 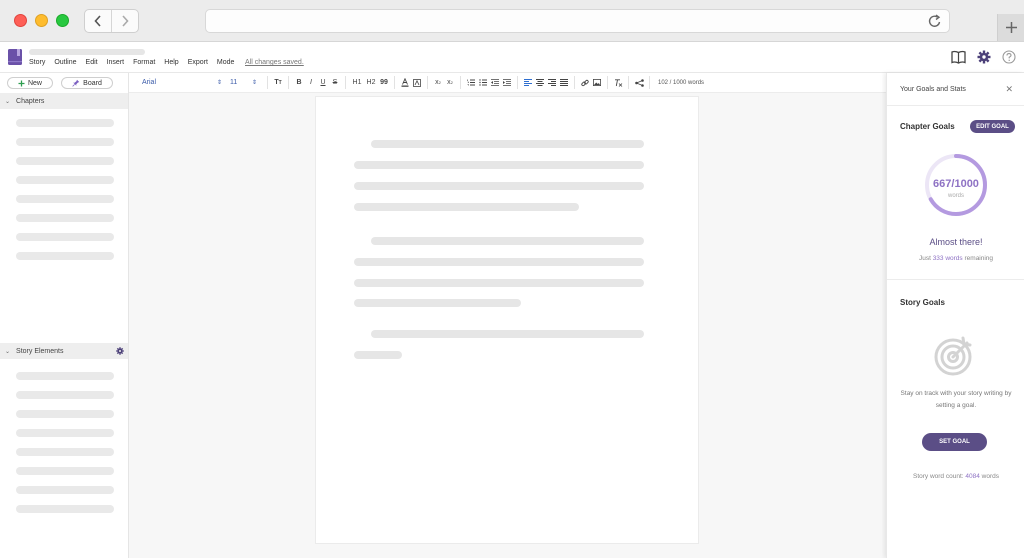 What do you see at coordinates (935, 21) in the screenshot?
I see `reload-icon` at bounding box center [935, 21].